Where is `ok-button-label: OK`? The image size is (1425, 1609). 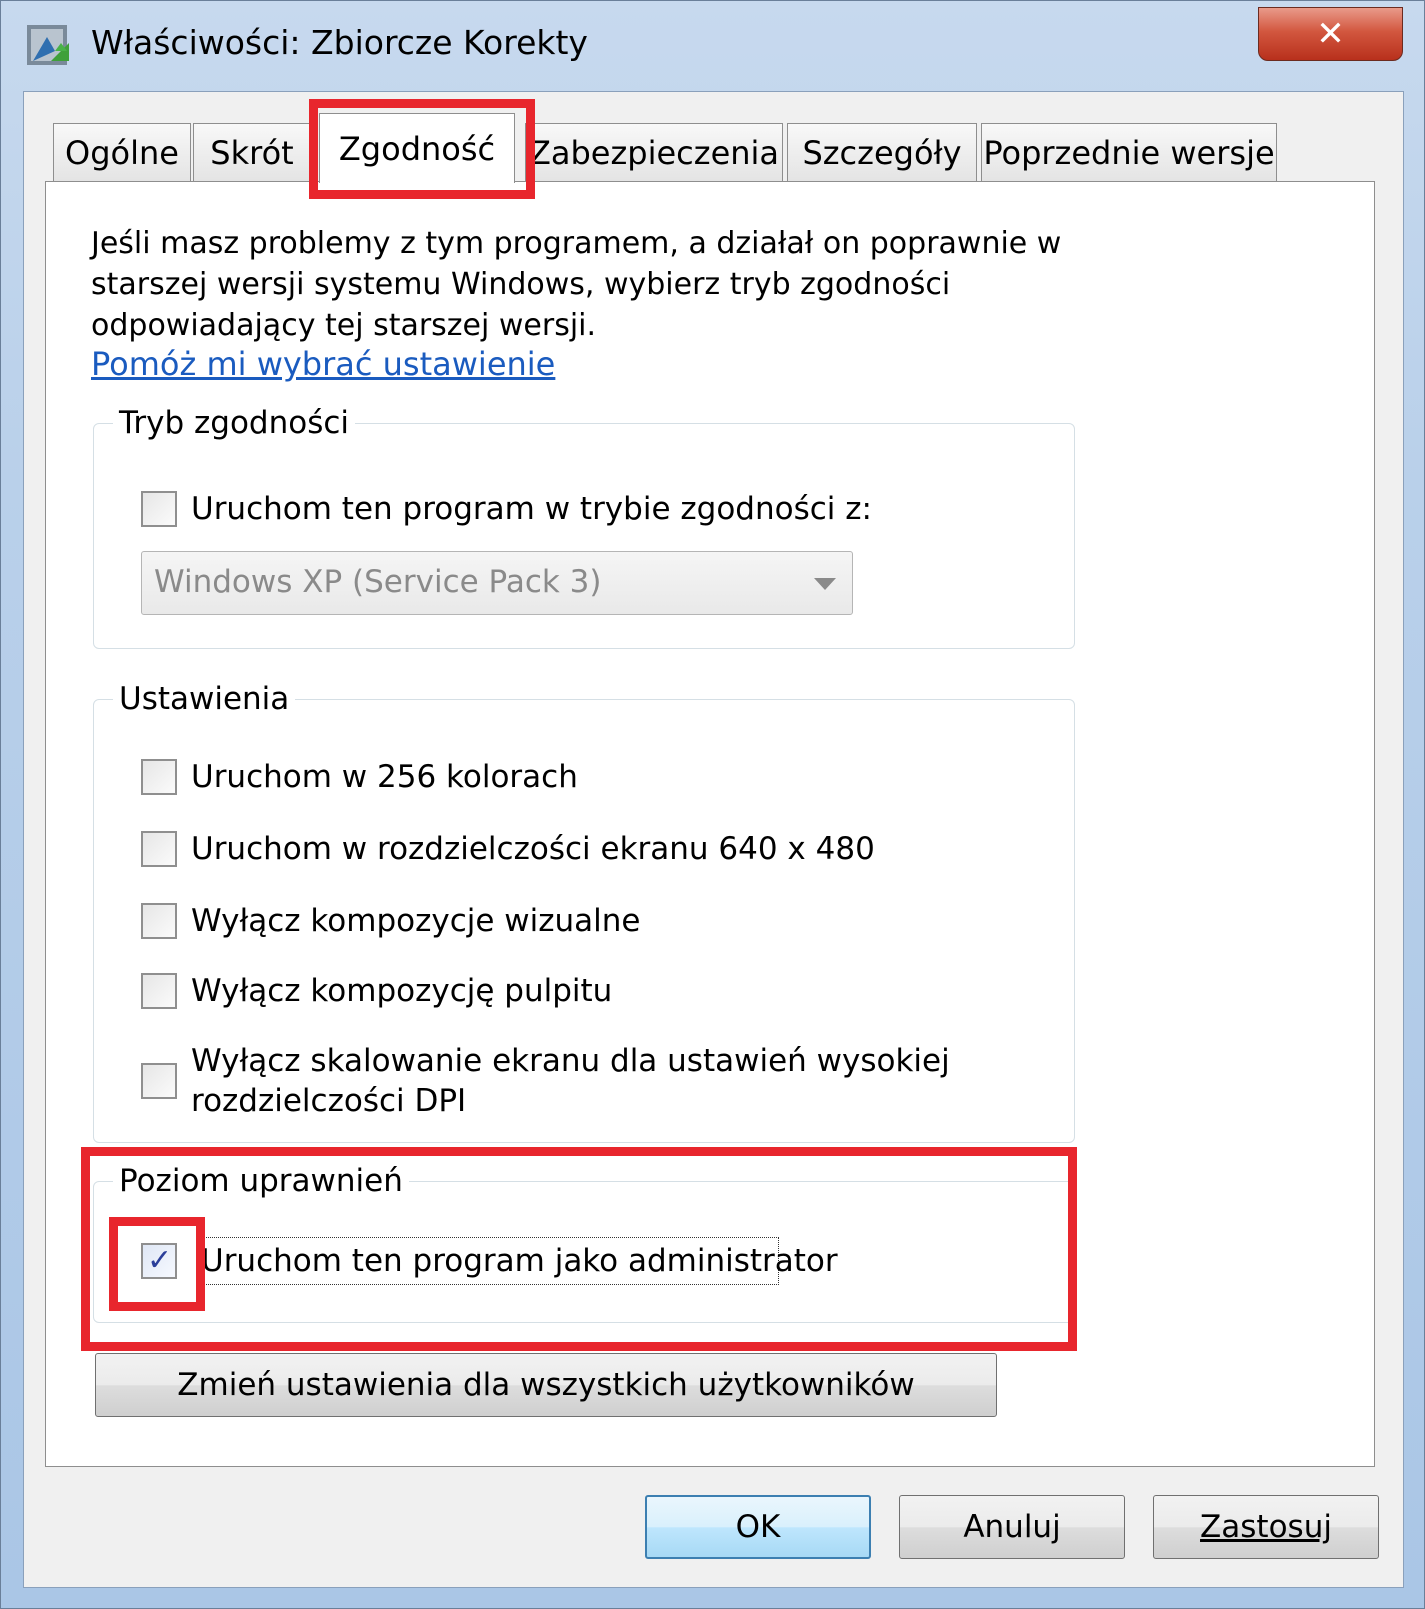 ok-button-label: OK is located at coordinates (758, 1527).